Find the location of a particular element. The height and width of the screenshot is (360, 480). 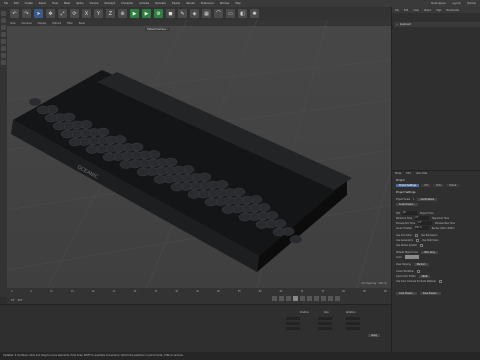

position-x-field is located at coordinates (293, 319).